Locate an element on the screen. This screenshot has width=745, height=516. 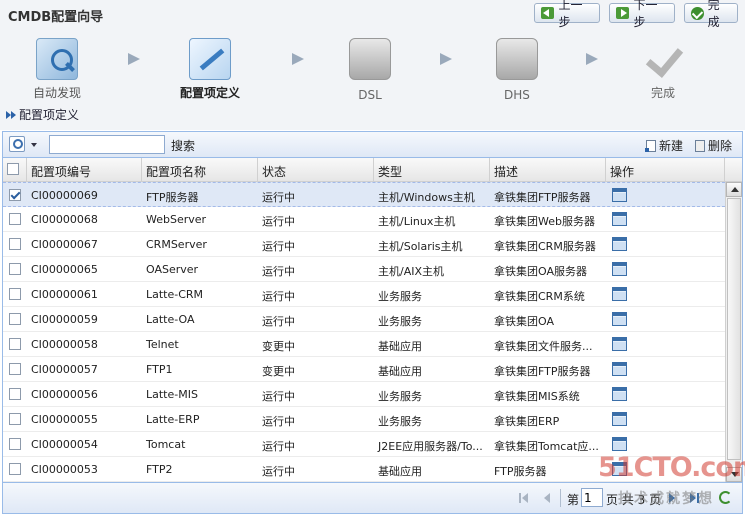
cell-id: CI00000061 is located at coordinates (64, 294).